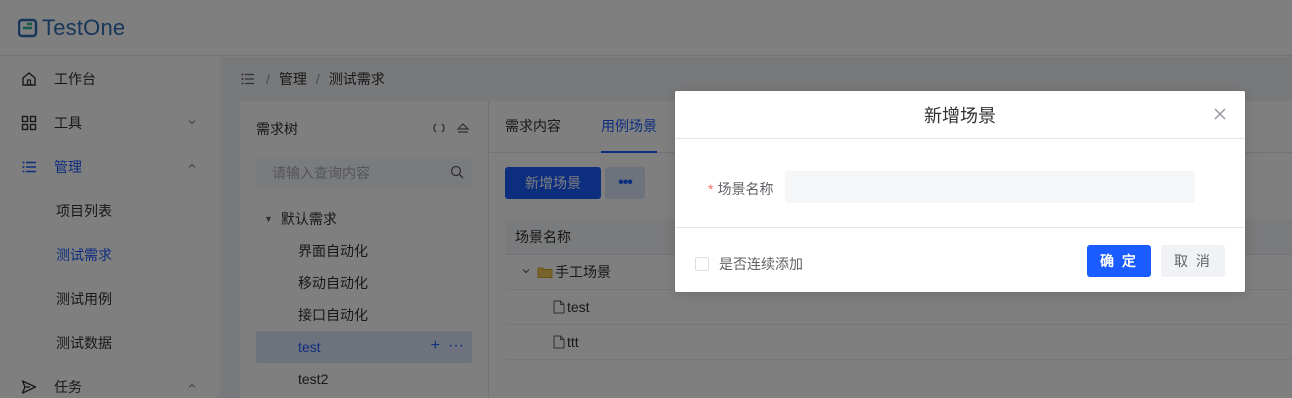  Describe the element at coordinates (745, 189) in the screenshot. I see `field-label-text: 场景名称` at that location.